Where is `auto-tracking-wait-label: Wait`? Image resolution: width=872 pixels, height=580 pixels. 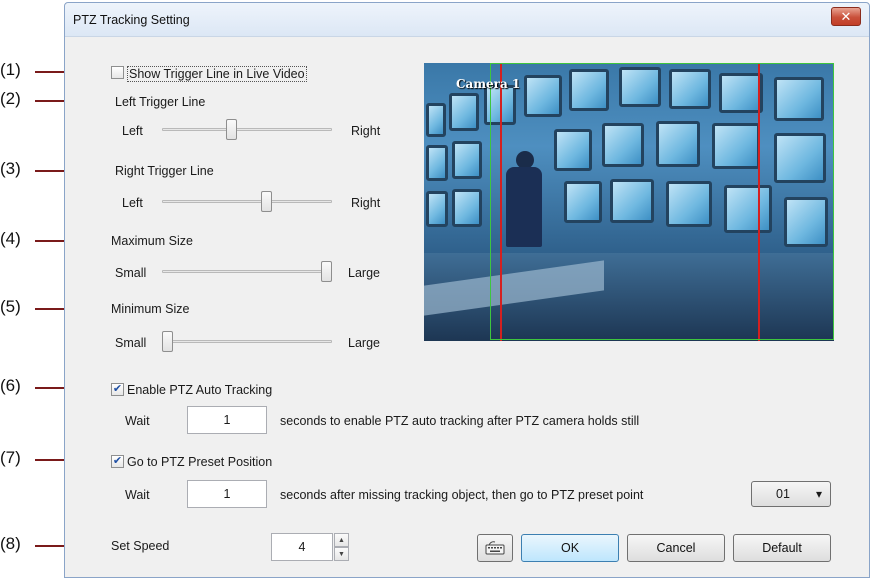 auto-tracking-wait-label: Wait is located at coordinates (137, 421).